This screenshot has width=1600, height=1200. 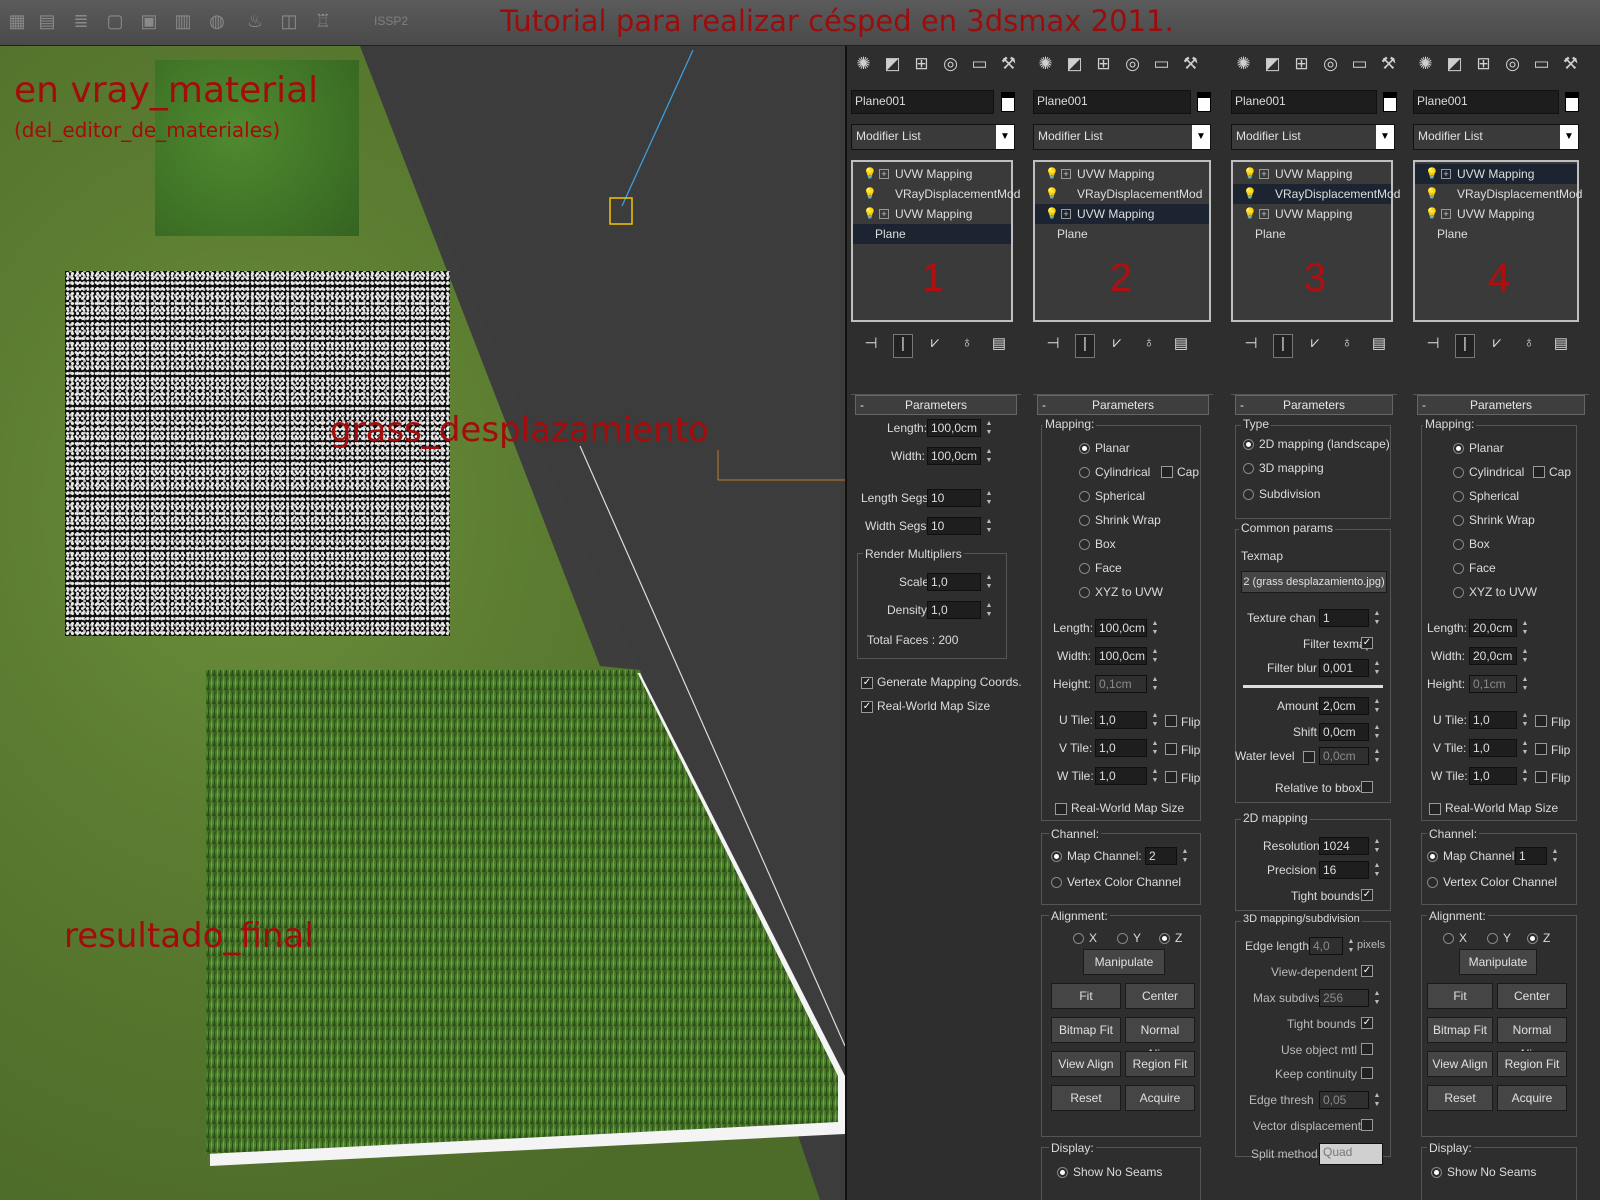 I want to click on kettle-icon: ♖, so click(x=323, y=21).